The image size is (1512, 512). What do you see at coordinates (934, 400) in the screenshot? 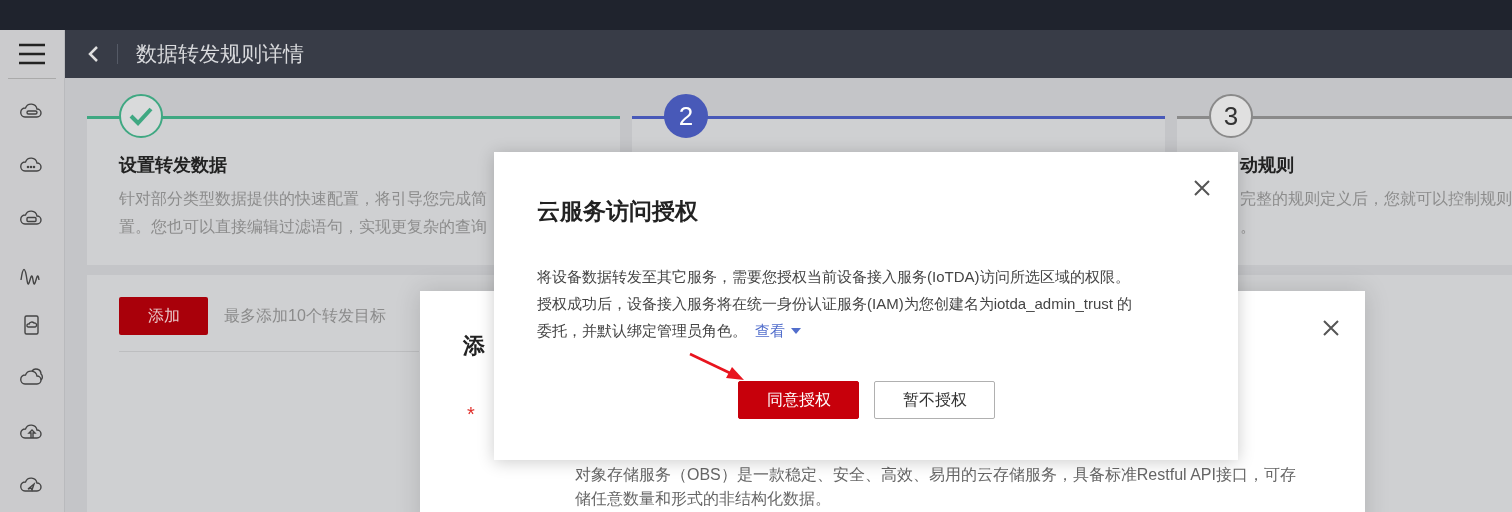
I see `decline-button: 暂不授权` at bounding box center [934, 400].